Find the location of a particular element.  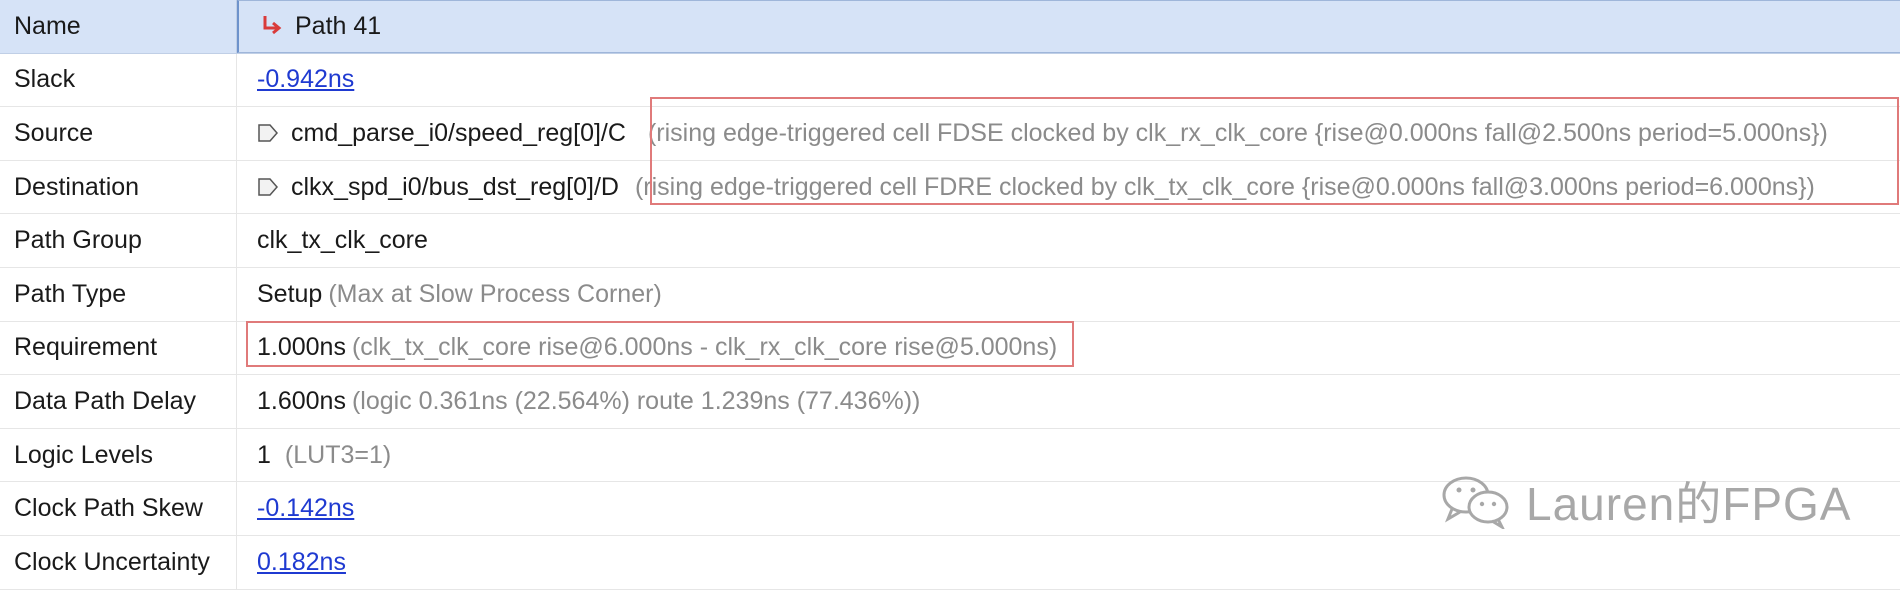

row-label: Source is located at coordinates (118, 133).